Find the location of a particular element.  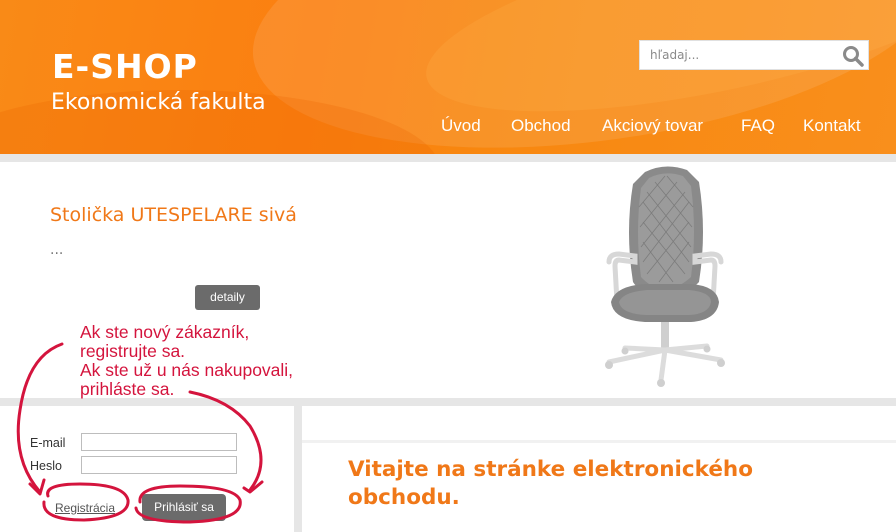

register-link: Registrácia is located at coordinates (85, 508).